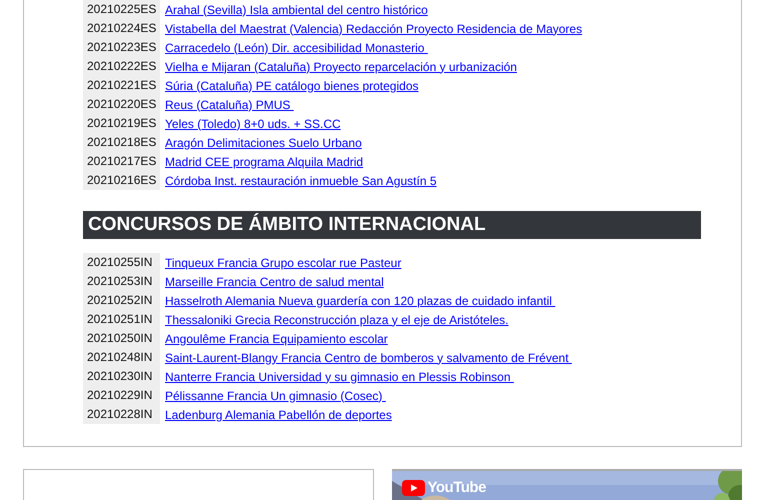 The image size is (770, 500). What do you see at coordinates (264, 161) in the screenshot?
I see `competition-link: Madrid CEE programa Alquila Madrid` at bounding box center [264, 161].